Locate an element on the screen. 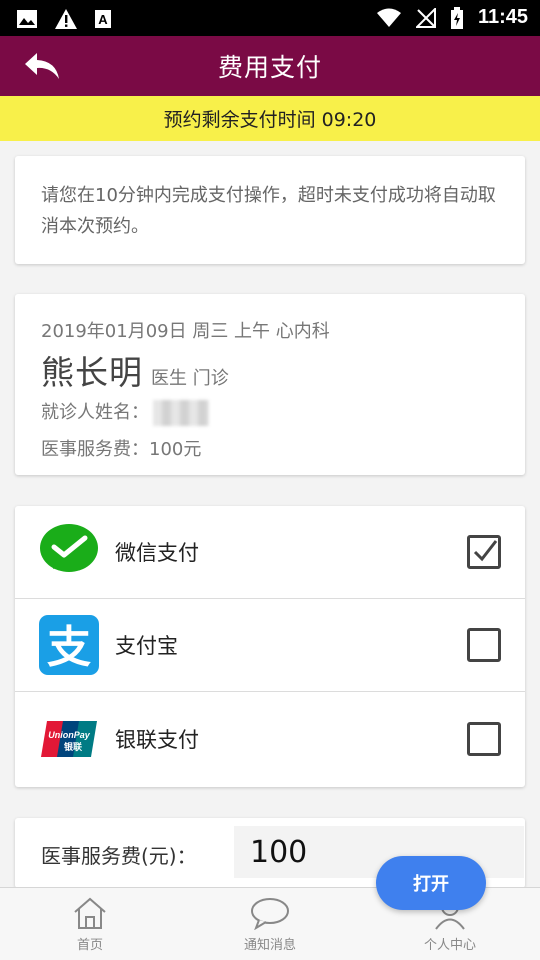  doctor-title: 医生 门诊 is located at coordinates (190, 378).